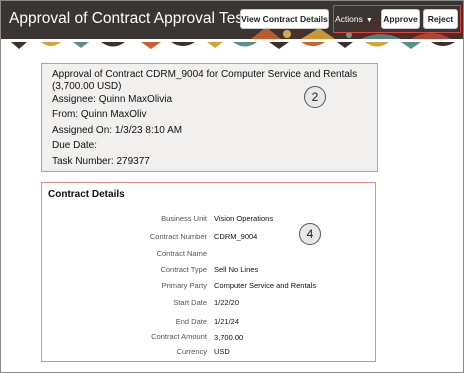  What do you see at coordinates (244, 218) in the screenshot?
I see `value-business-unit: Vision Operations` at bounding box center [244, 218].